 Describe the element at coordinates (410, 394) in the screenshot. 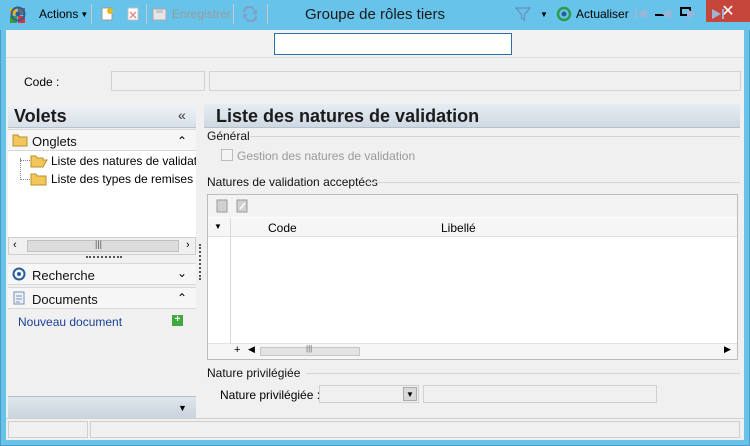

I see `double-chevron-down-icon: ▼` at that location.